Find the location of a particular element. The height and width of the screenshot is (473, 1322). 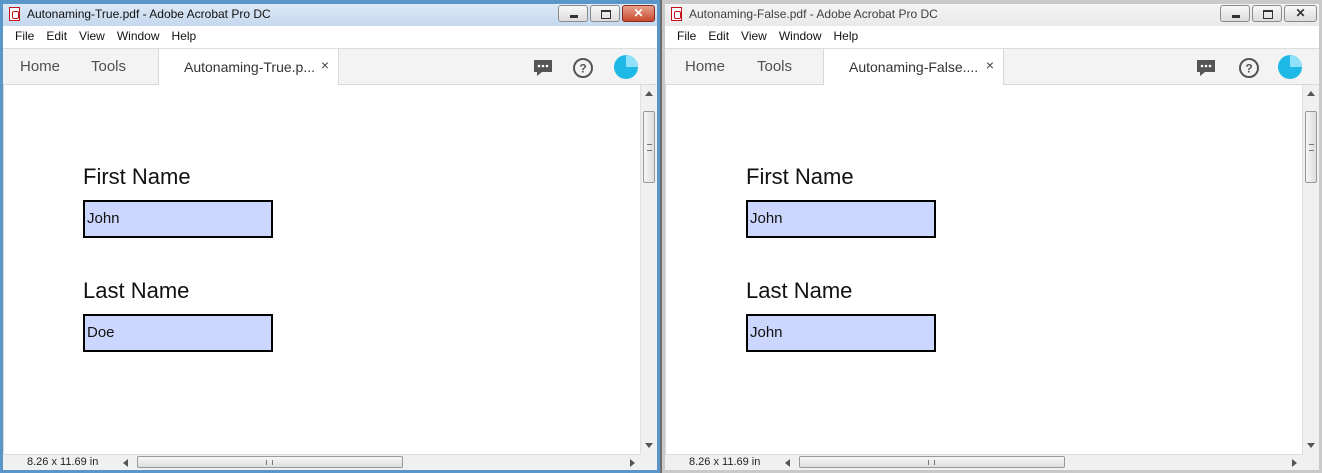

document-tab: Autonaming-True.p... × is located at coordinates (248, 67).